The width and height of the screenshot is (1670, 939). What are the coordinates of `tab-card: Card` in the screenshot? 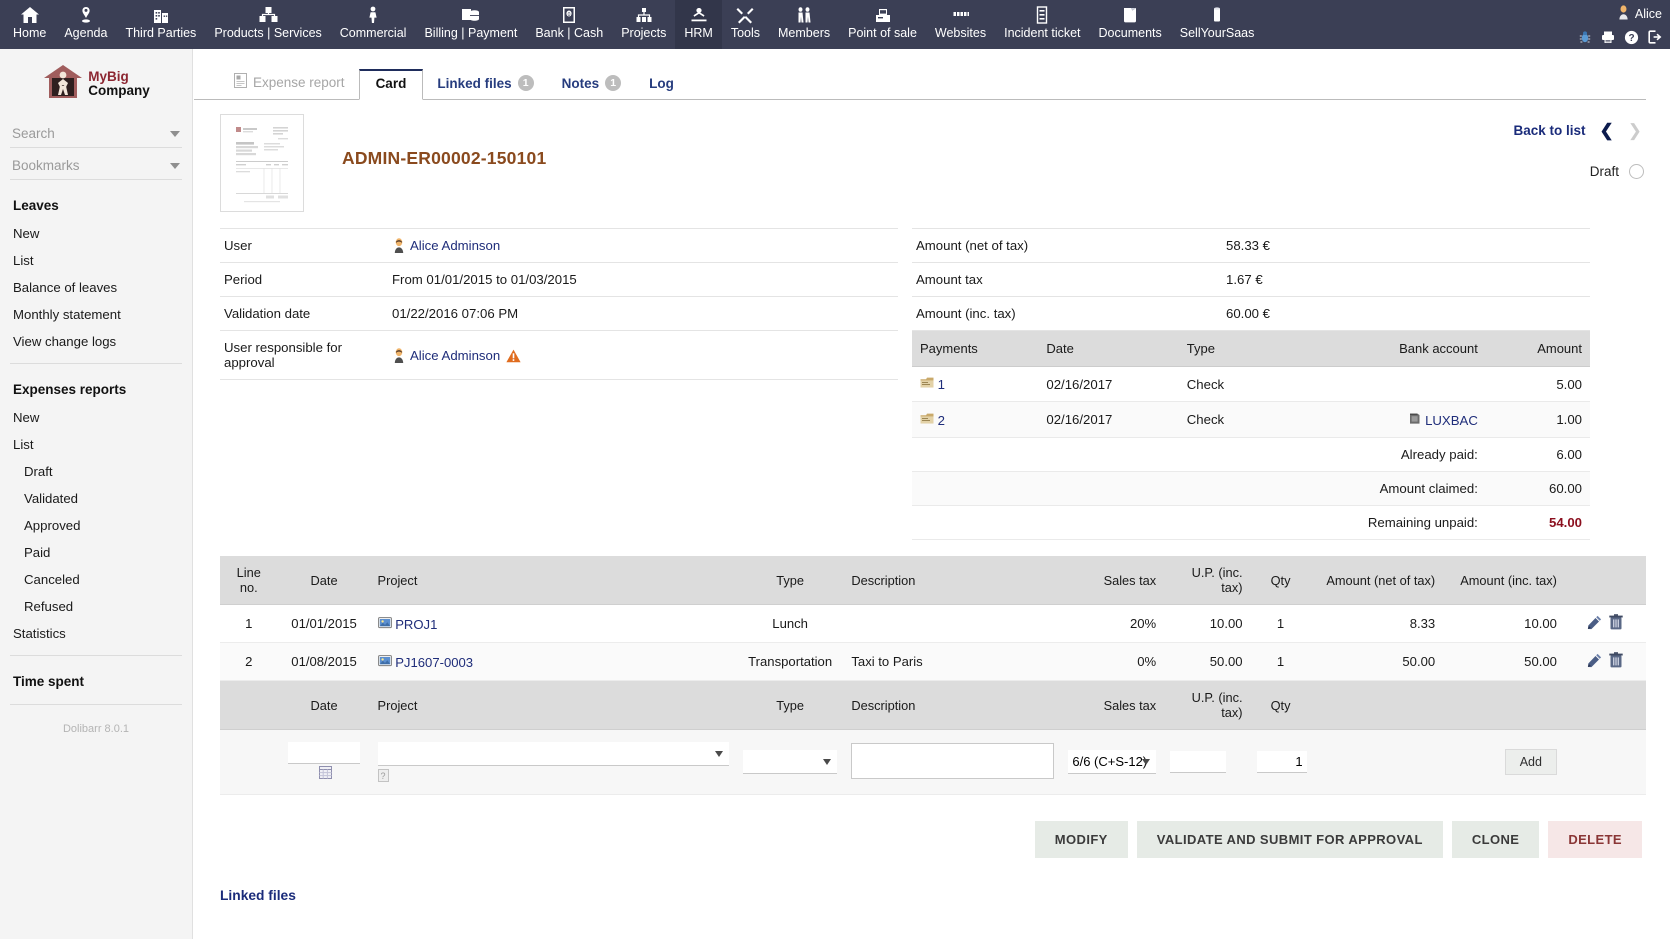 It's located at (391, 84).